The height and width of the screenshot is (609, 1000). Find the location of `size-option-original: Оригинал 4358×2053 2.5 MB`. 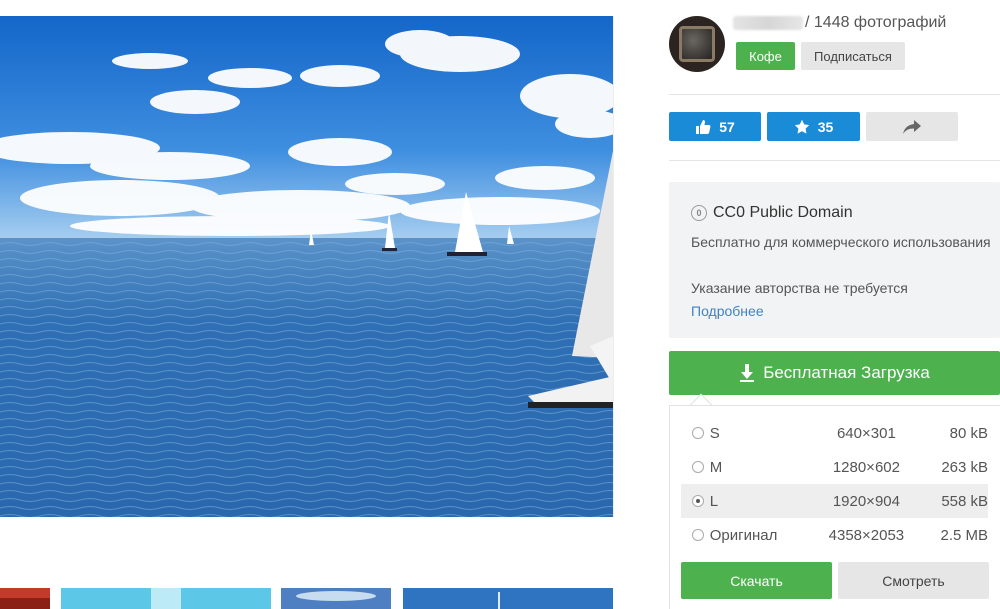

size-option-original: Оригинал 4358×2053 2.5 MB is located at coordinates (834, 535).